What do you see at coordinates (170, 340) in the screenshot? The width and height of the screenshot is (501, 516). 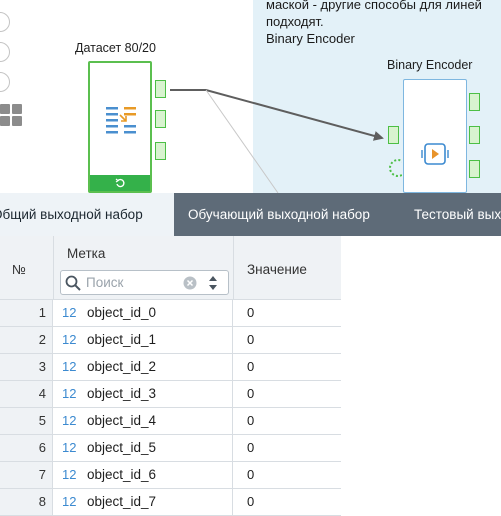 I see `table-row: 2 12 object_id_1 0` at bounding box center [170, 340].